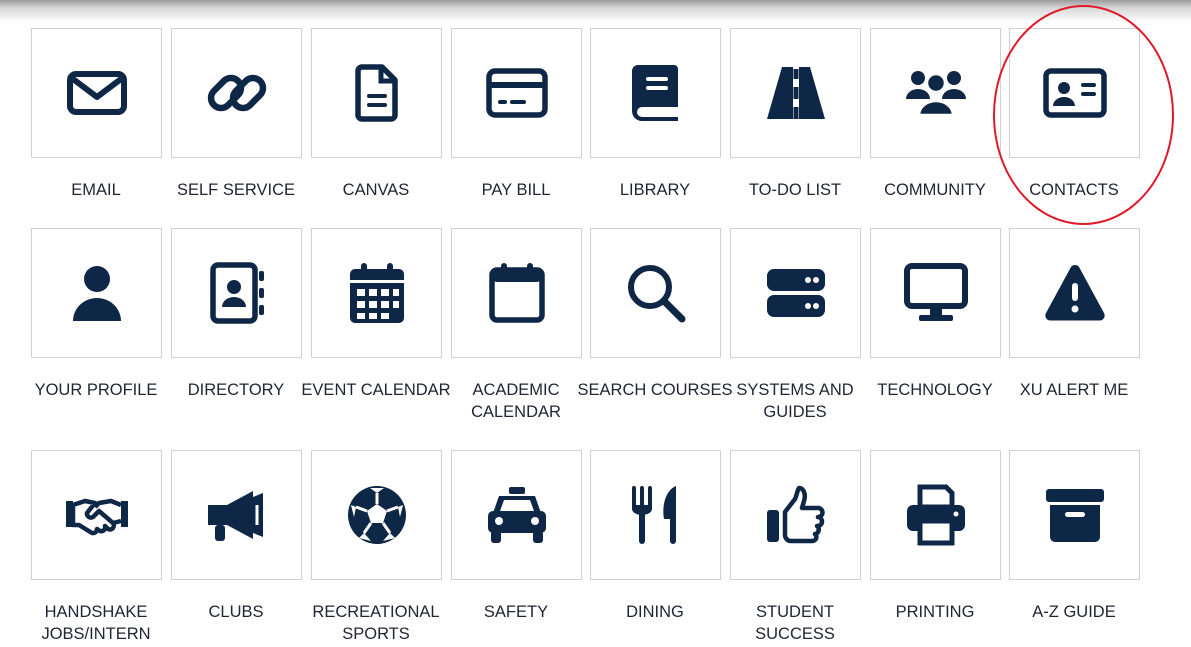 The width and height of the screenshot is (1191, 647). I want to click on tile-label-safety: SAFETY, so click(516, 612).